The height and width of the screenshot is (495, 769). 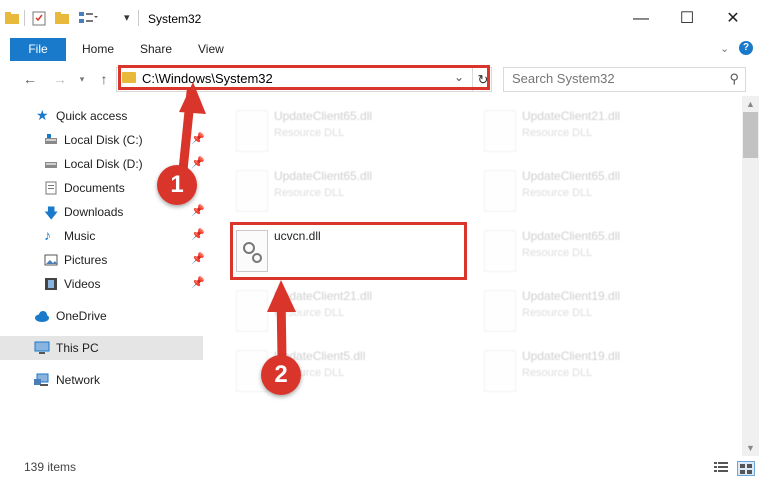 I want to click on step-1-badge: 1, so click(x=177, y=185).